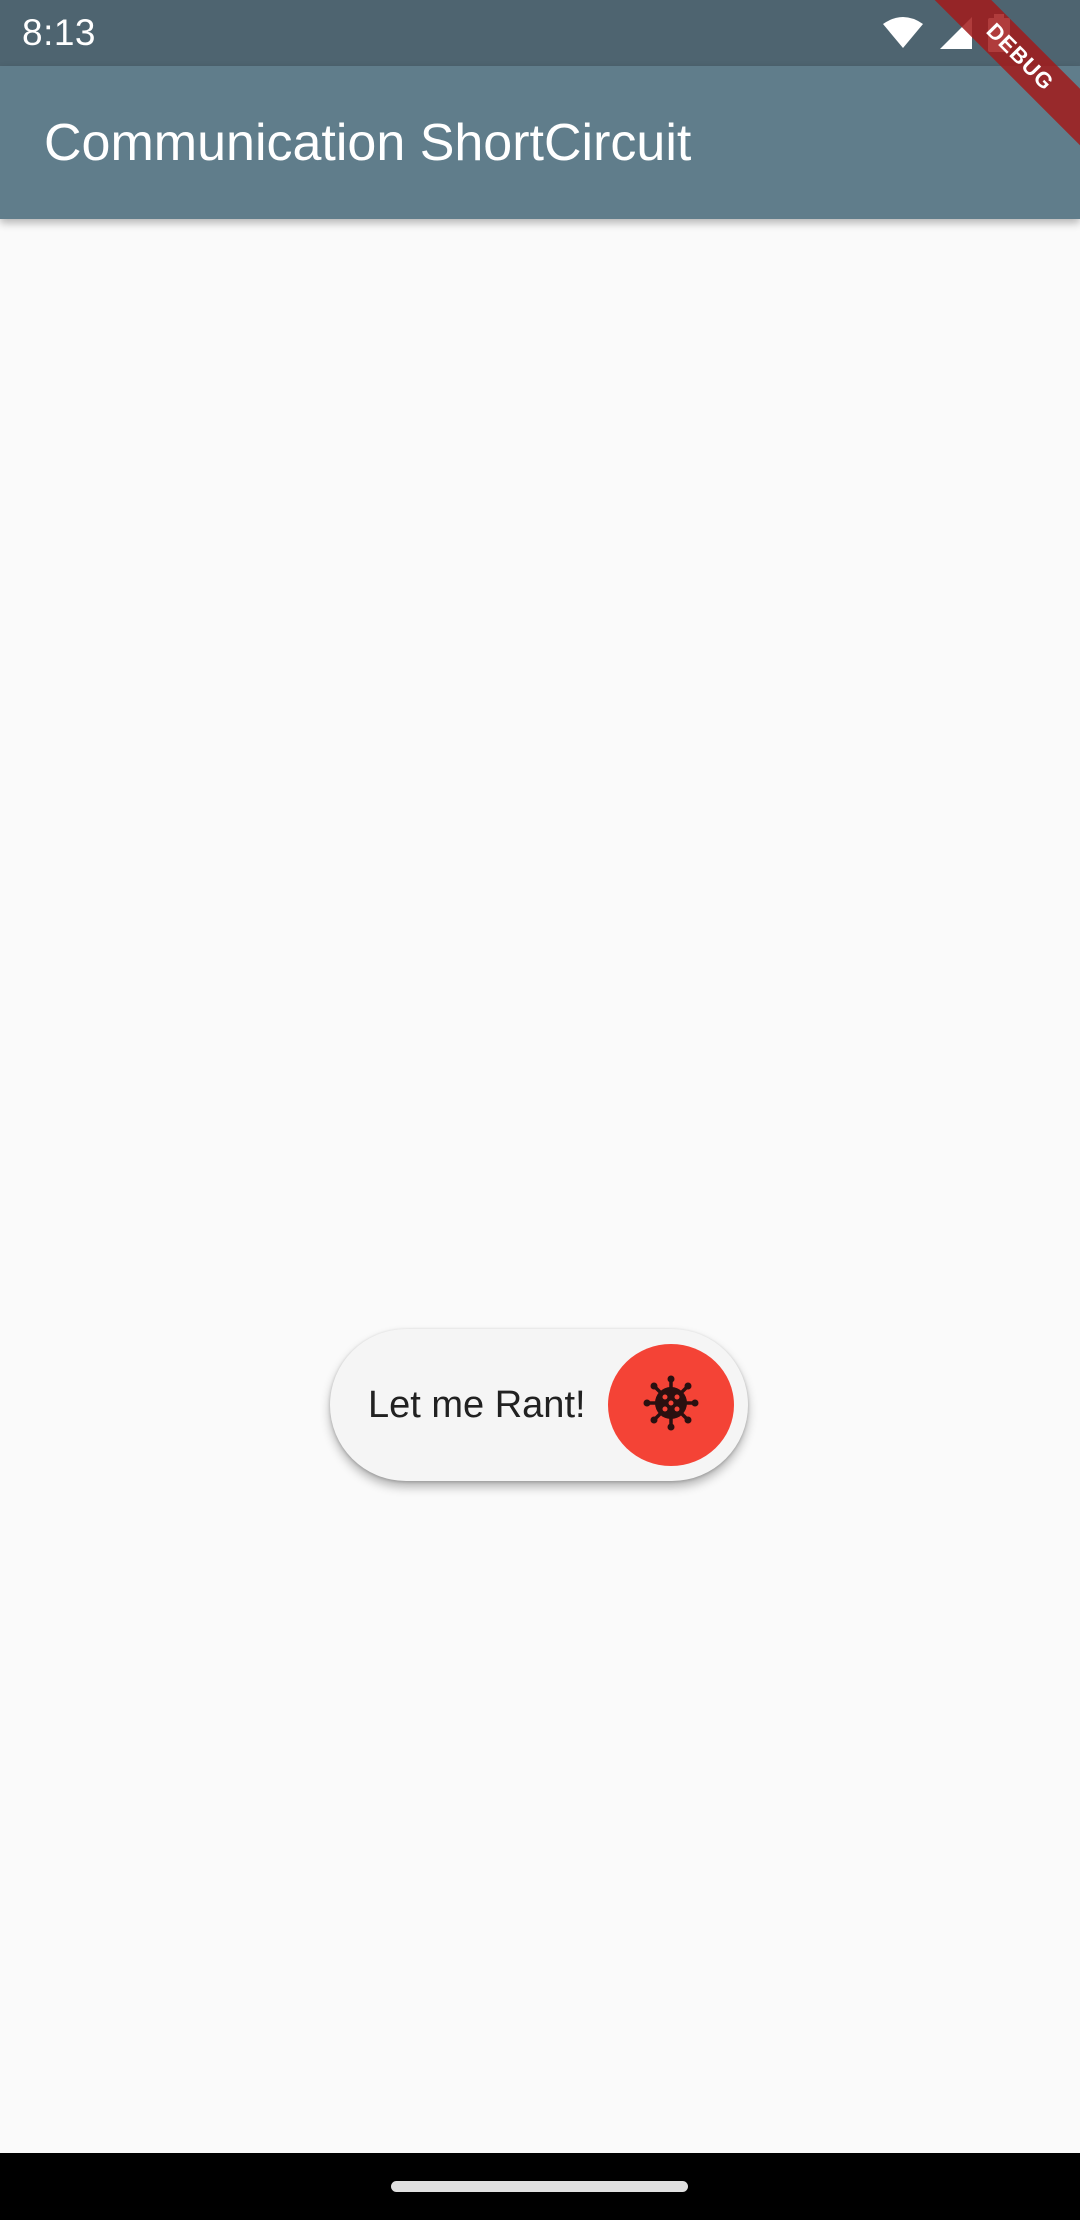 The height and width of the screenshot is (2220, 1080). I want to click on status-time: 8:13, so click(59, 32).